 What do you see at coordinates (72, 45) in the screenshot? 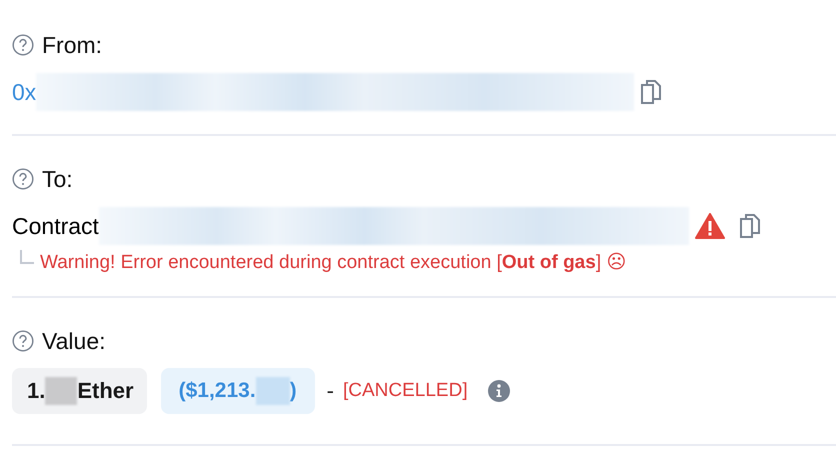
I see `field-label: From:` at bounding box center [72, 45].